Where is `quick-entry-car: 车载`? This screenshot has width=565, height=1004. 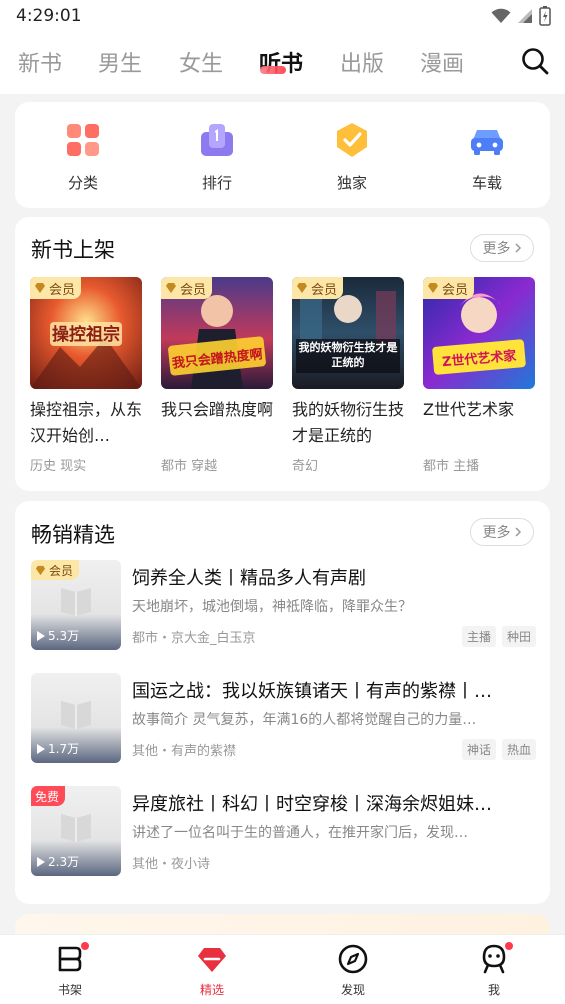
quick-entry-car: 车载 is located at coordinates (487, 157).